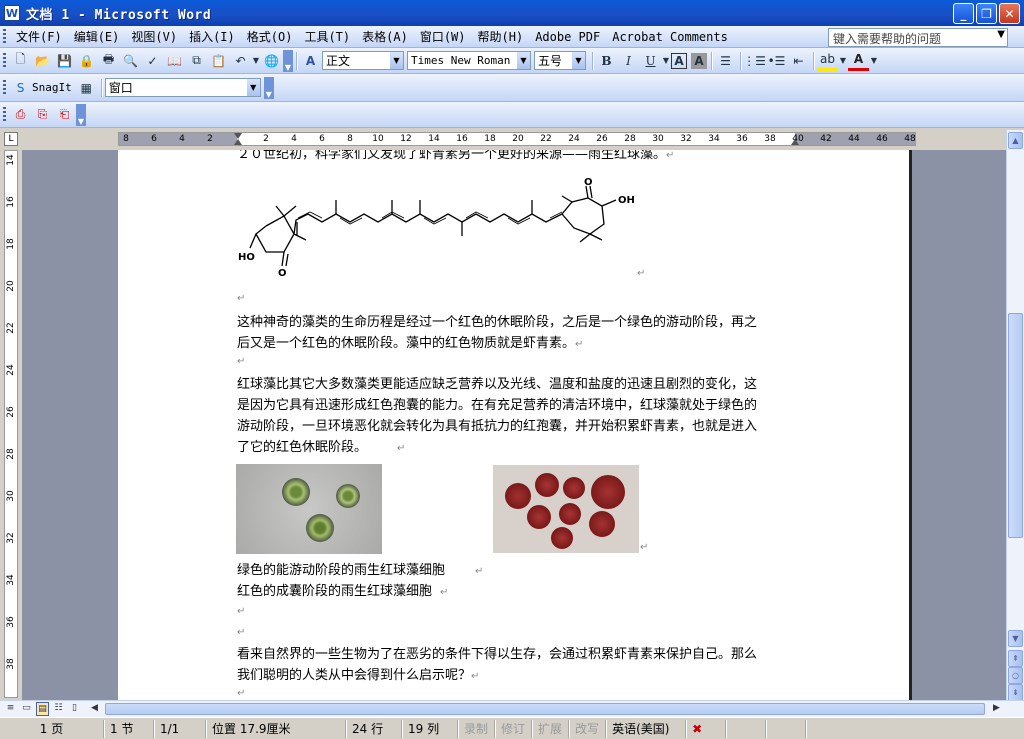 This screenshot has width=1024, height=739. Describe the element at coordinates (26, 709) in the screenshot. I see `web-layout-view-icon: ▭` at that location.